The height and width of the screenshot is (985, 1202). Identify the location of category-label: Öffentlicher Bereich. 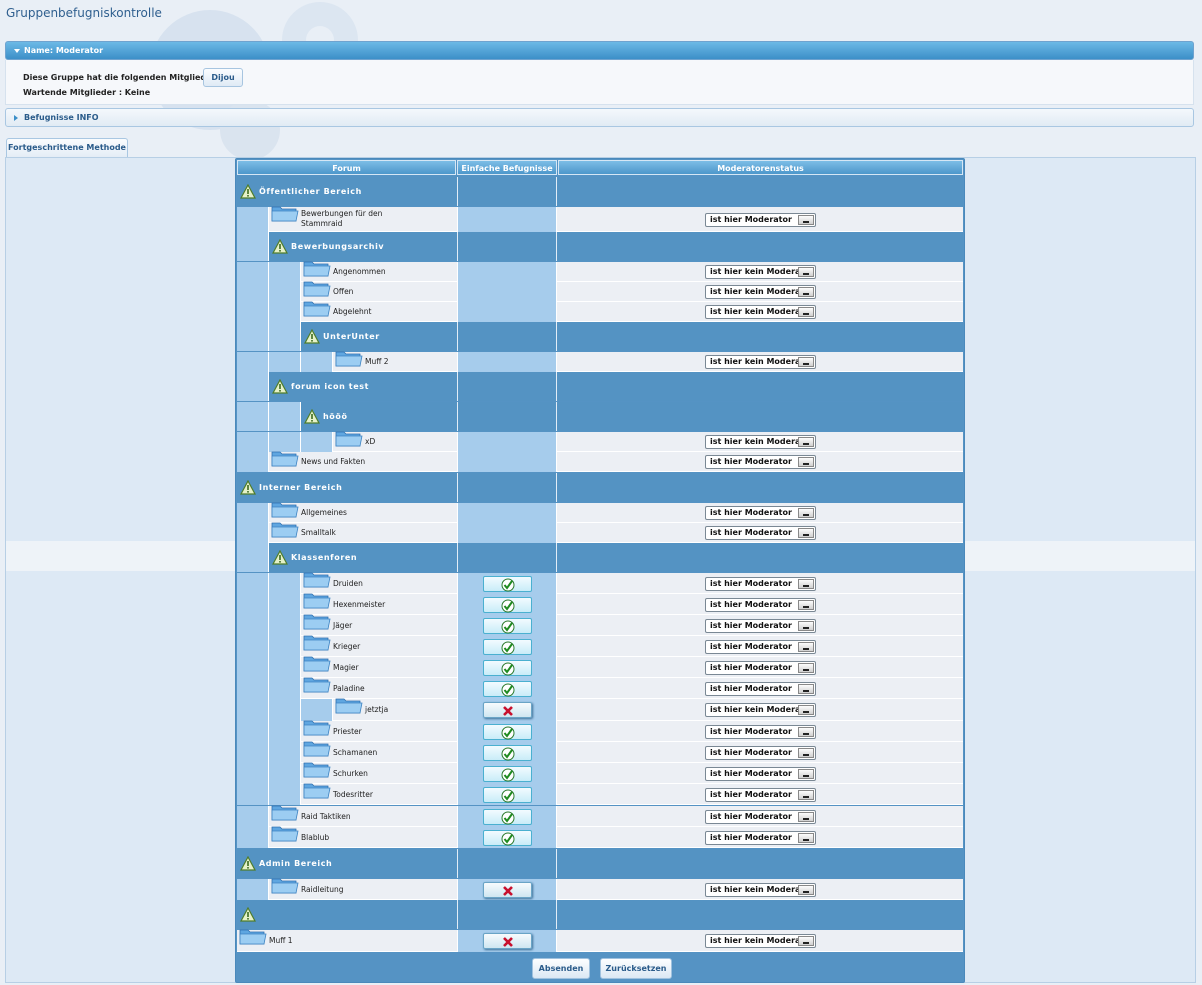
(310, 191).